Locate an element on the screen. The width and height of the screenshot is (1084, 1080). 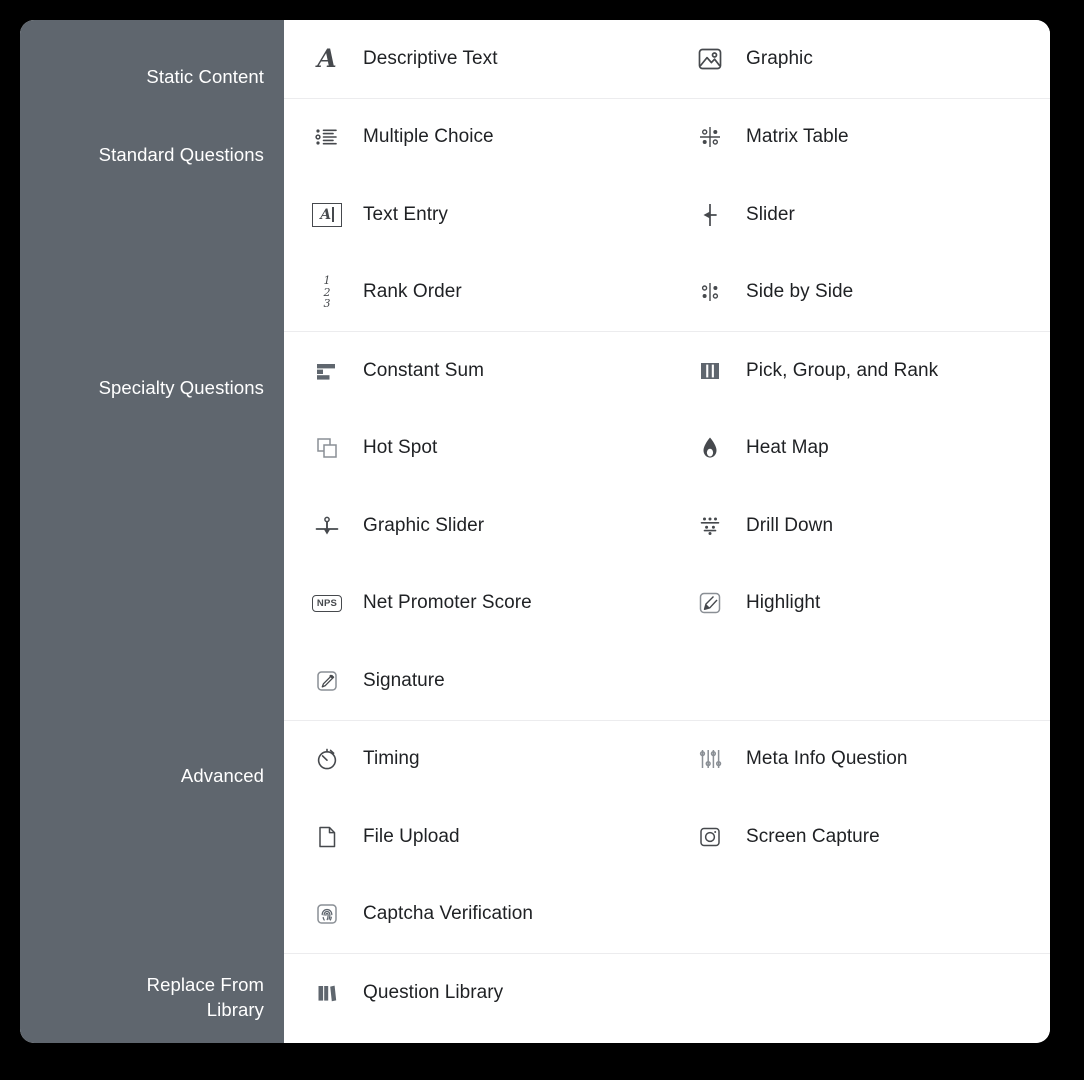
item-label: Graphic Slider is located at coordinates (424, 525).